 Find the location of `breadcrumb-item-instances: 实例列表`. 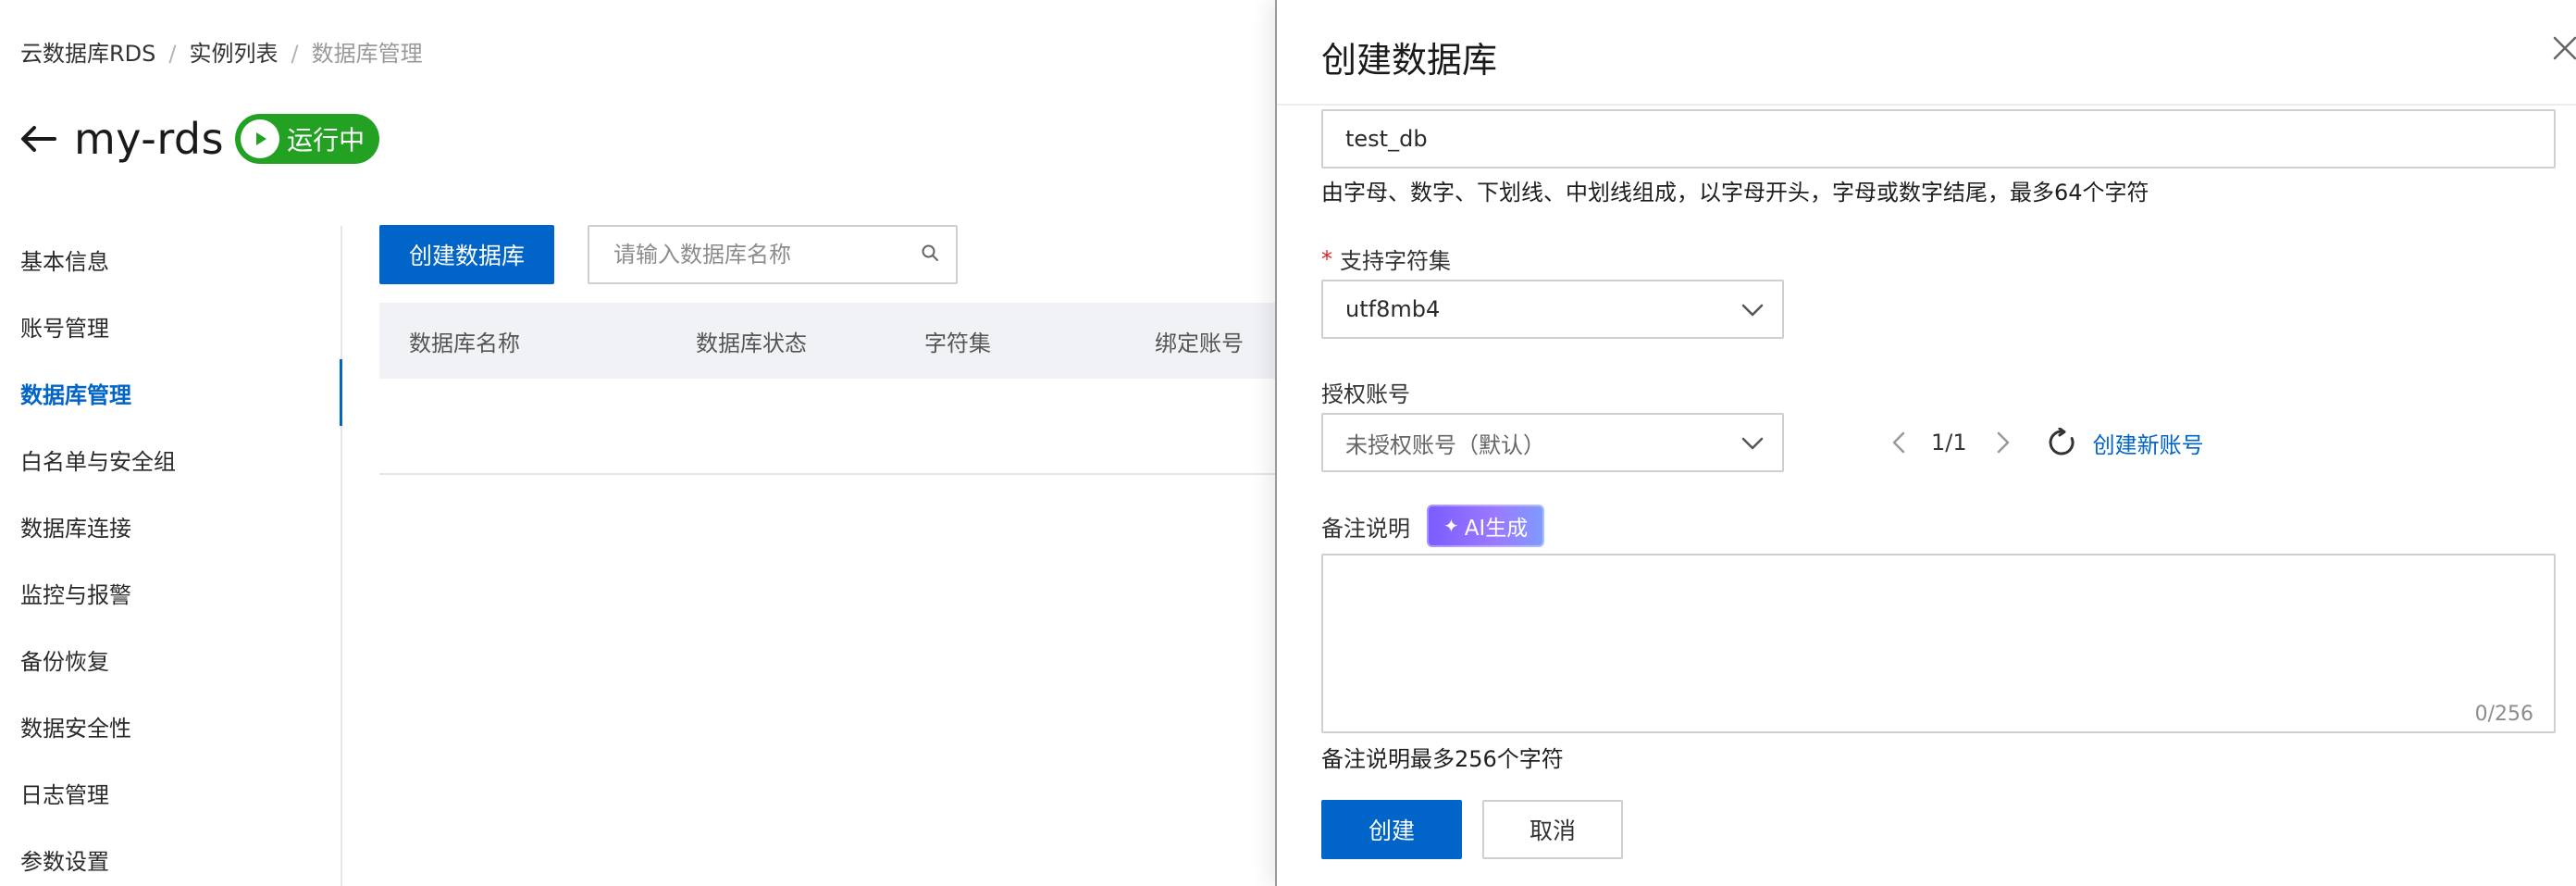

breadcrumb-item-instances: 实例列表 is located at coordinates (233, 54).